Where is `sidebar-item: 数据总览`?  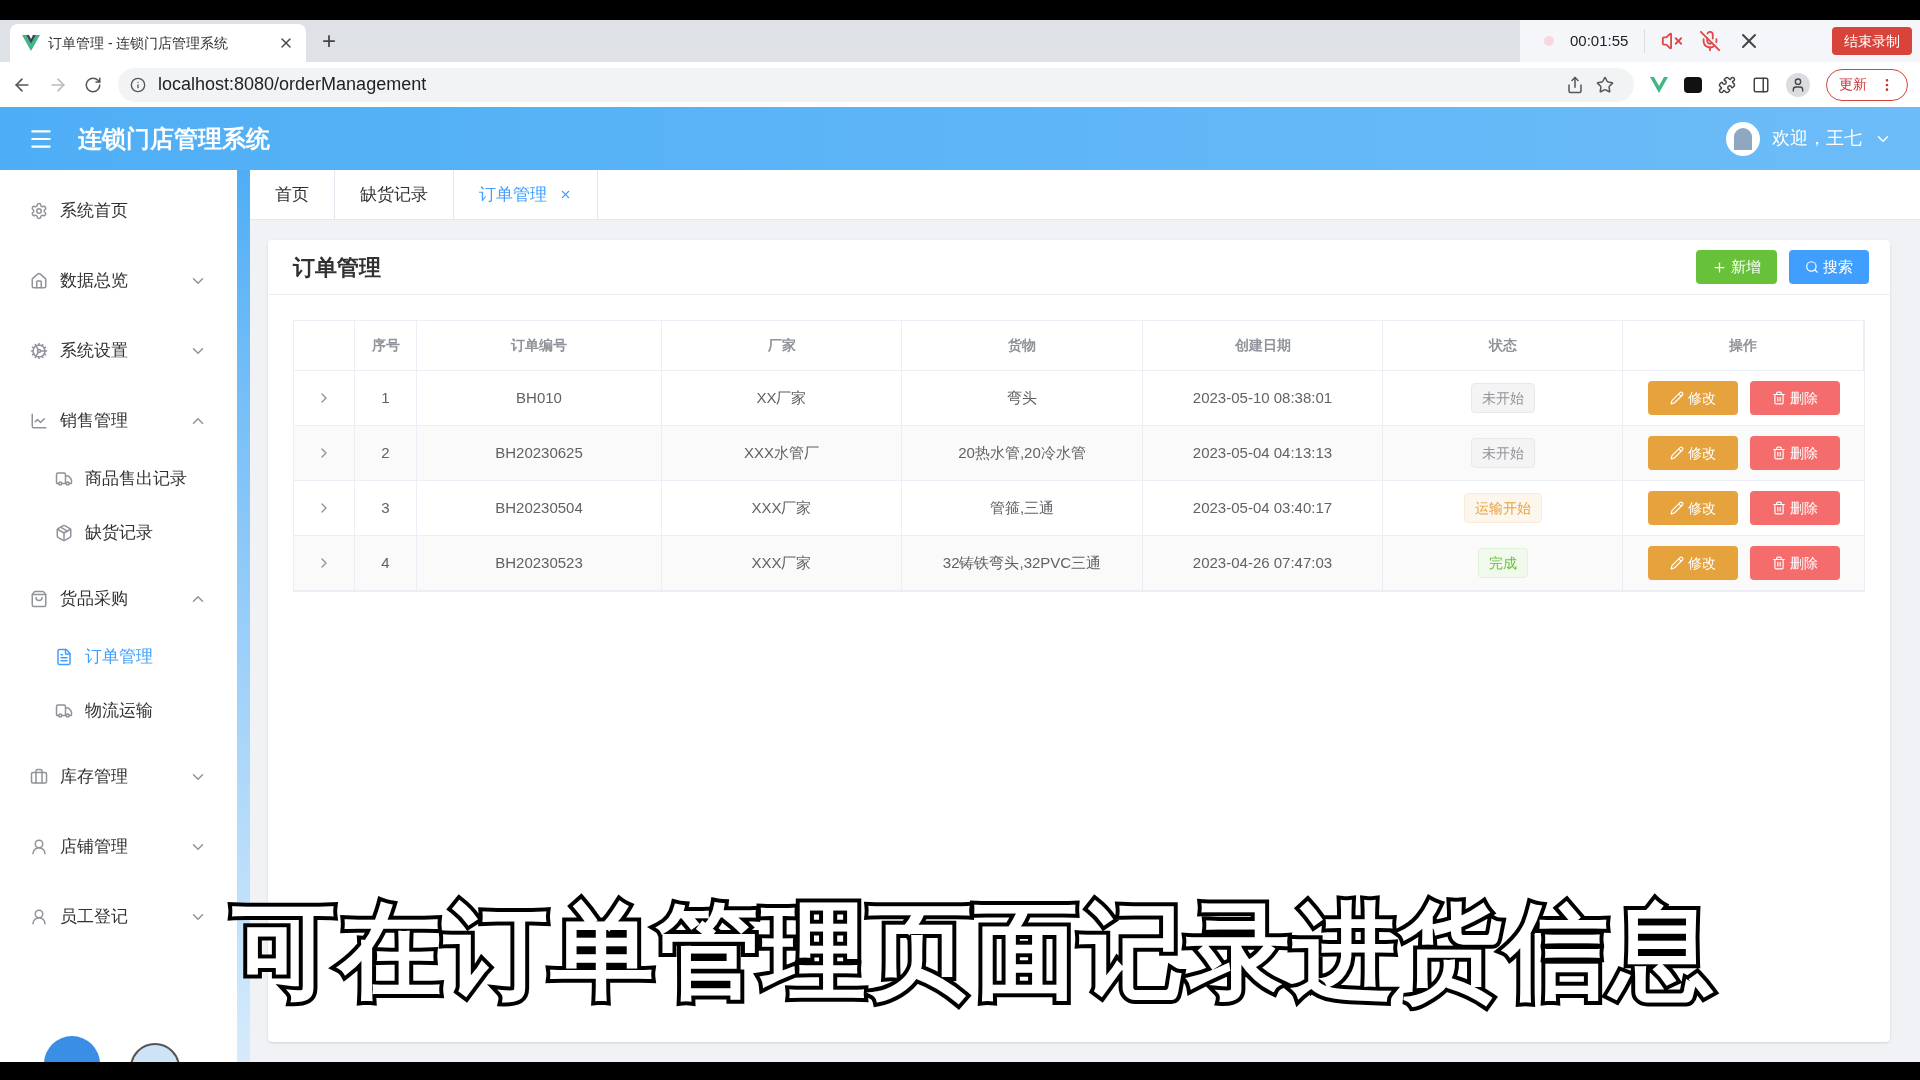 sidebar-item: 数据总览 is located at coordinates (118, 281).